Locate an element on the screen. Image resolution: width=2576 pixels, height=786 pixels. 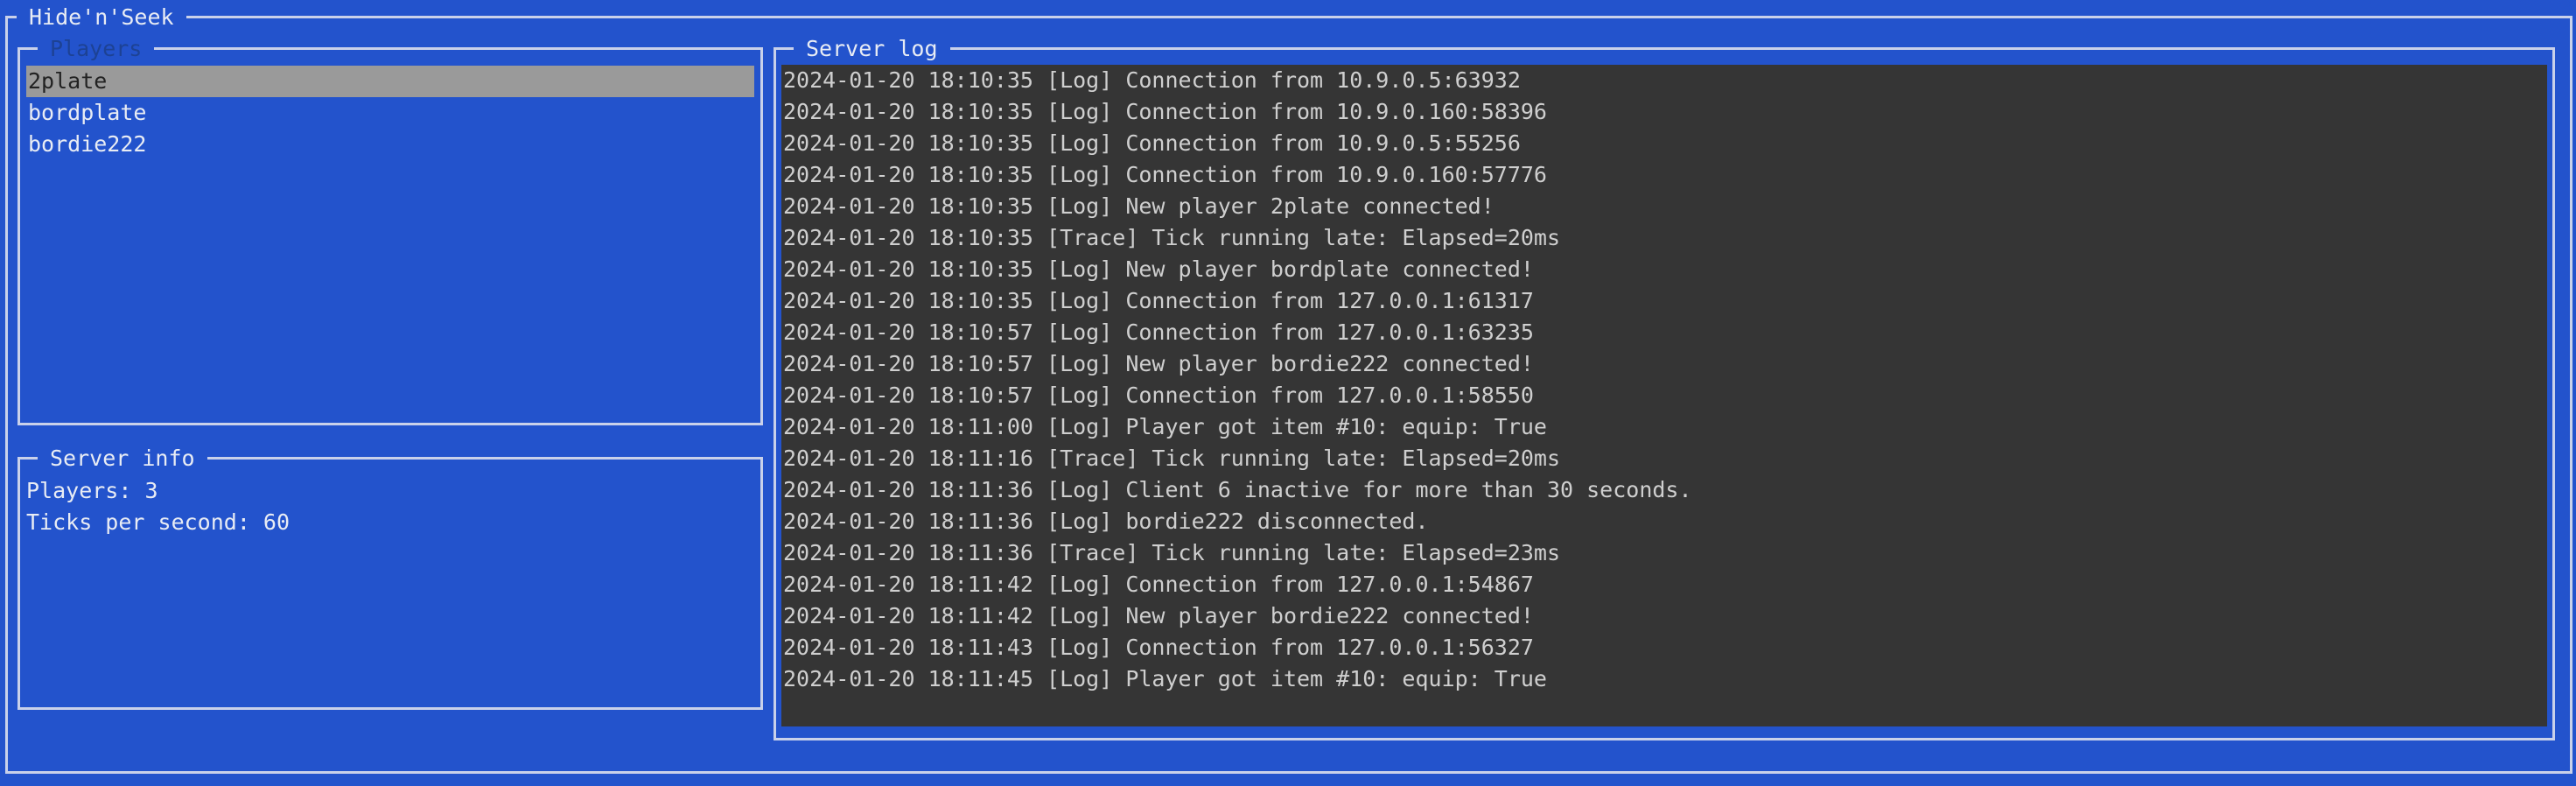
players-panel: Players 2plate bordplate bordie222 is located at coordinates (390, 229).